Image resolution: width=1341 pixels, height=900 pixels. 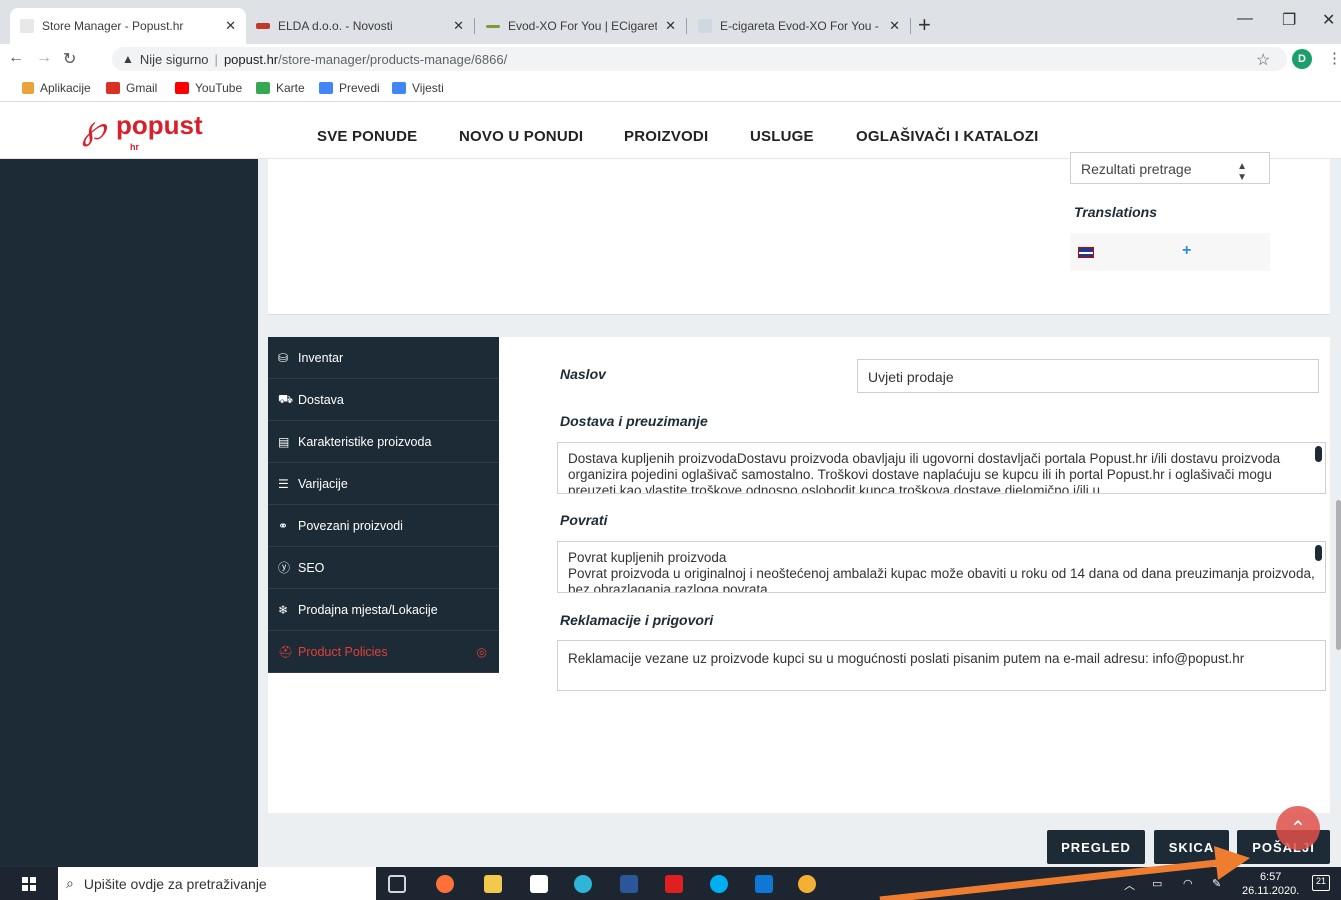 I want to click on chrome-icon, so click(x=807, y=884).